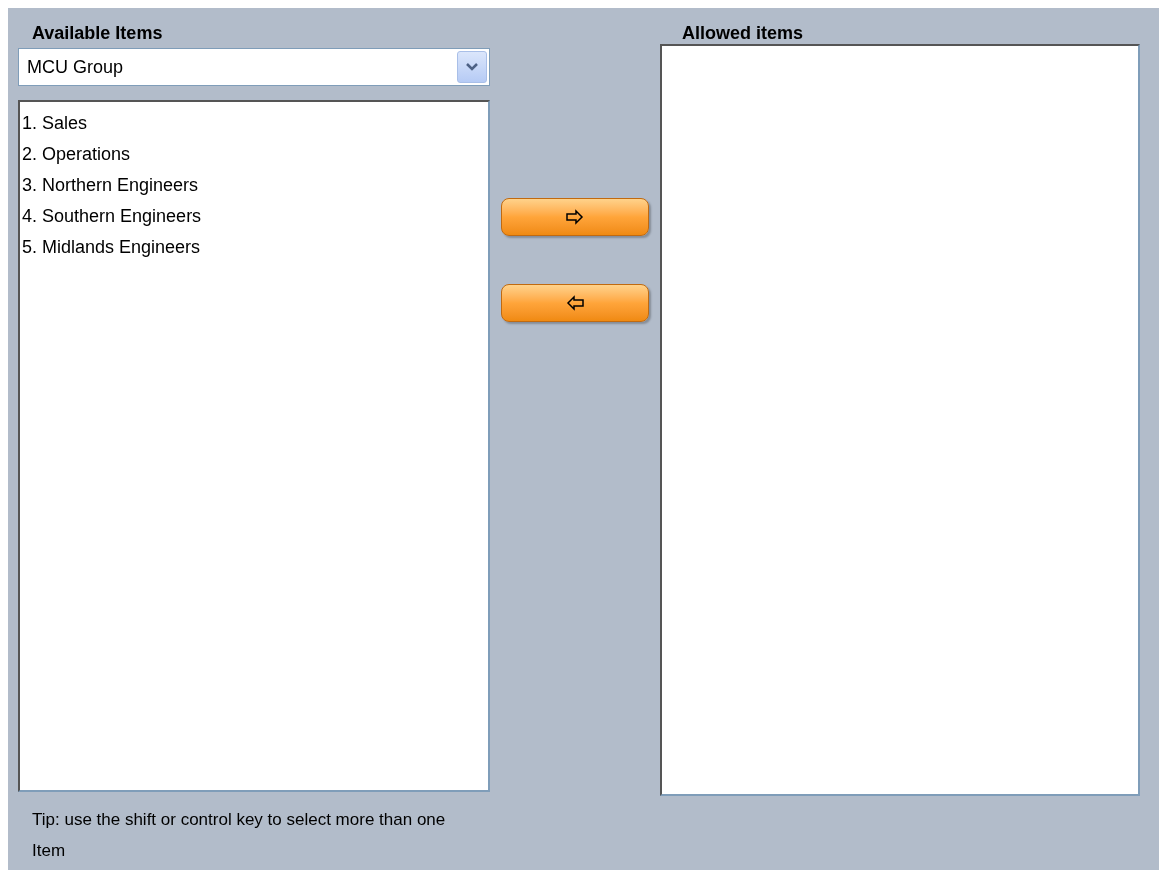  I want to click on tip-text: Tip: use the shift or control key to select more than one Item, so click(239, 835).